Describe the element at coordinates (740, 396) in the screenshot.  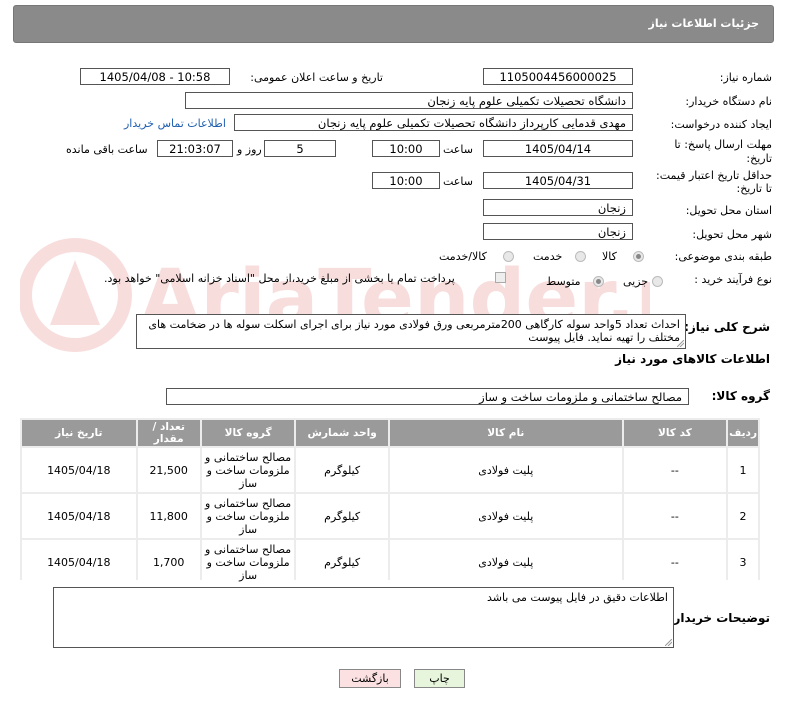
I see `goods-group-label: گروه کالا:` at that location.